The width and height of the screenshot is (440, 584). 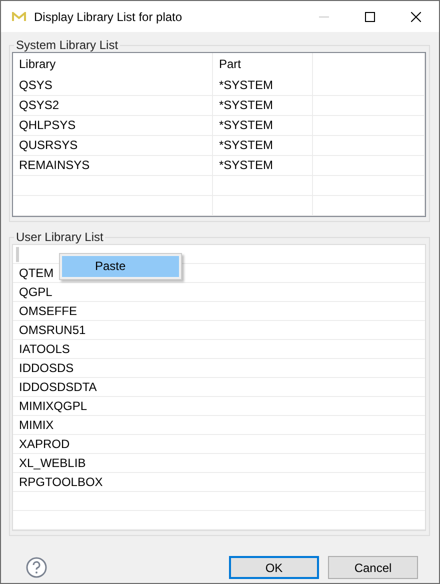 I want to click on list-item: IDDOSDS, so click(x=219, y=368).